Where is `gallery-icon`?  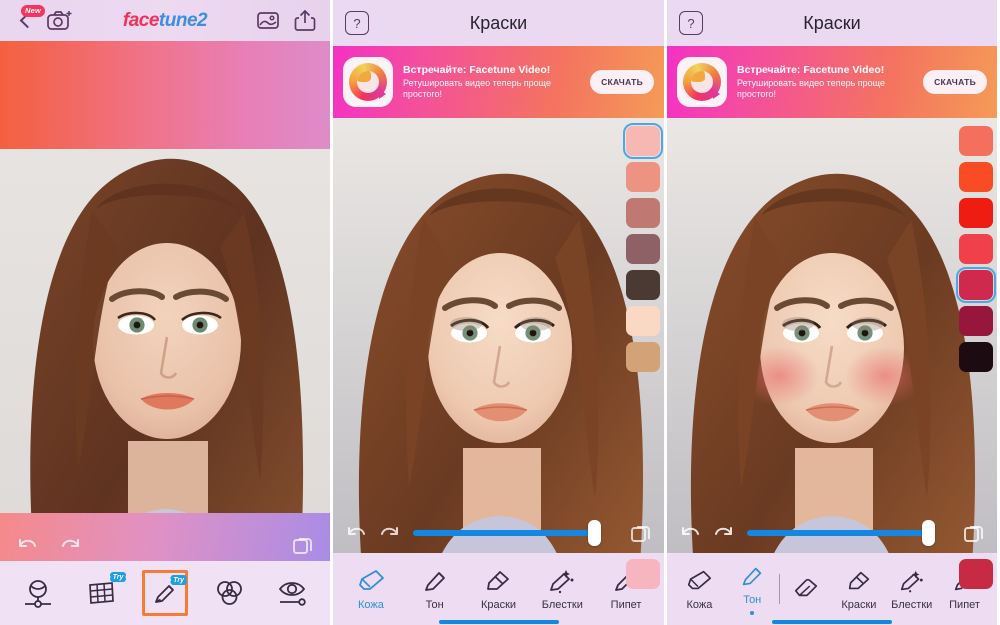
gallery-icon is located at coordinates (268, 20).